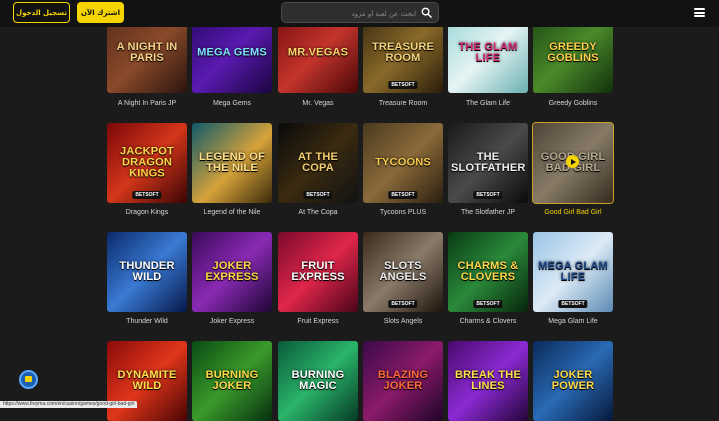 Image resolution: width=719 pixels, height=421 pixels. What do you see at coordinates (573, 103) in the screenshot?
I see `game-title: Greedy Goblins` at bounding box center [573, 103].